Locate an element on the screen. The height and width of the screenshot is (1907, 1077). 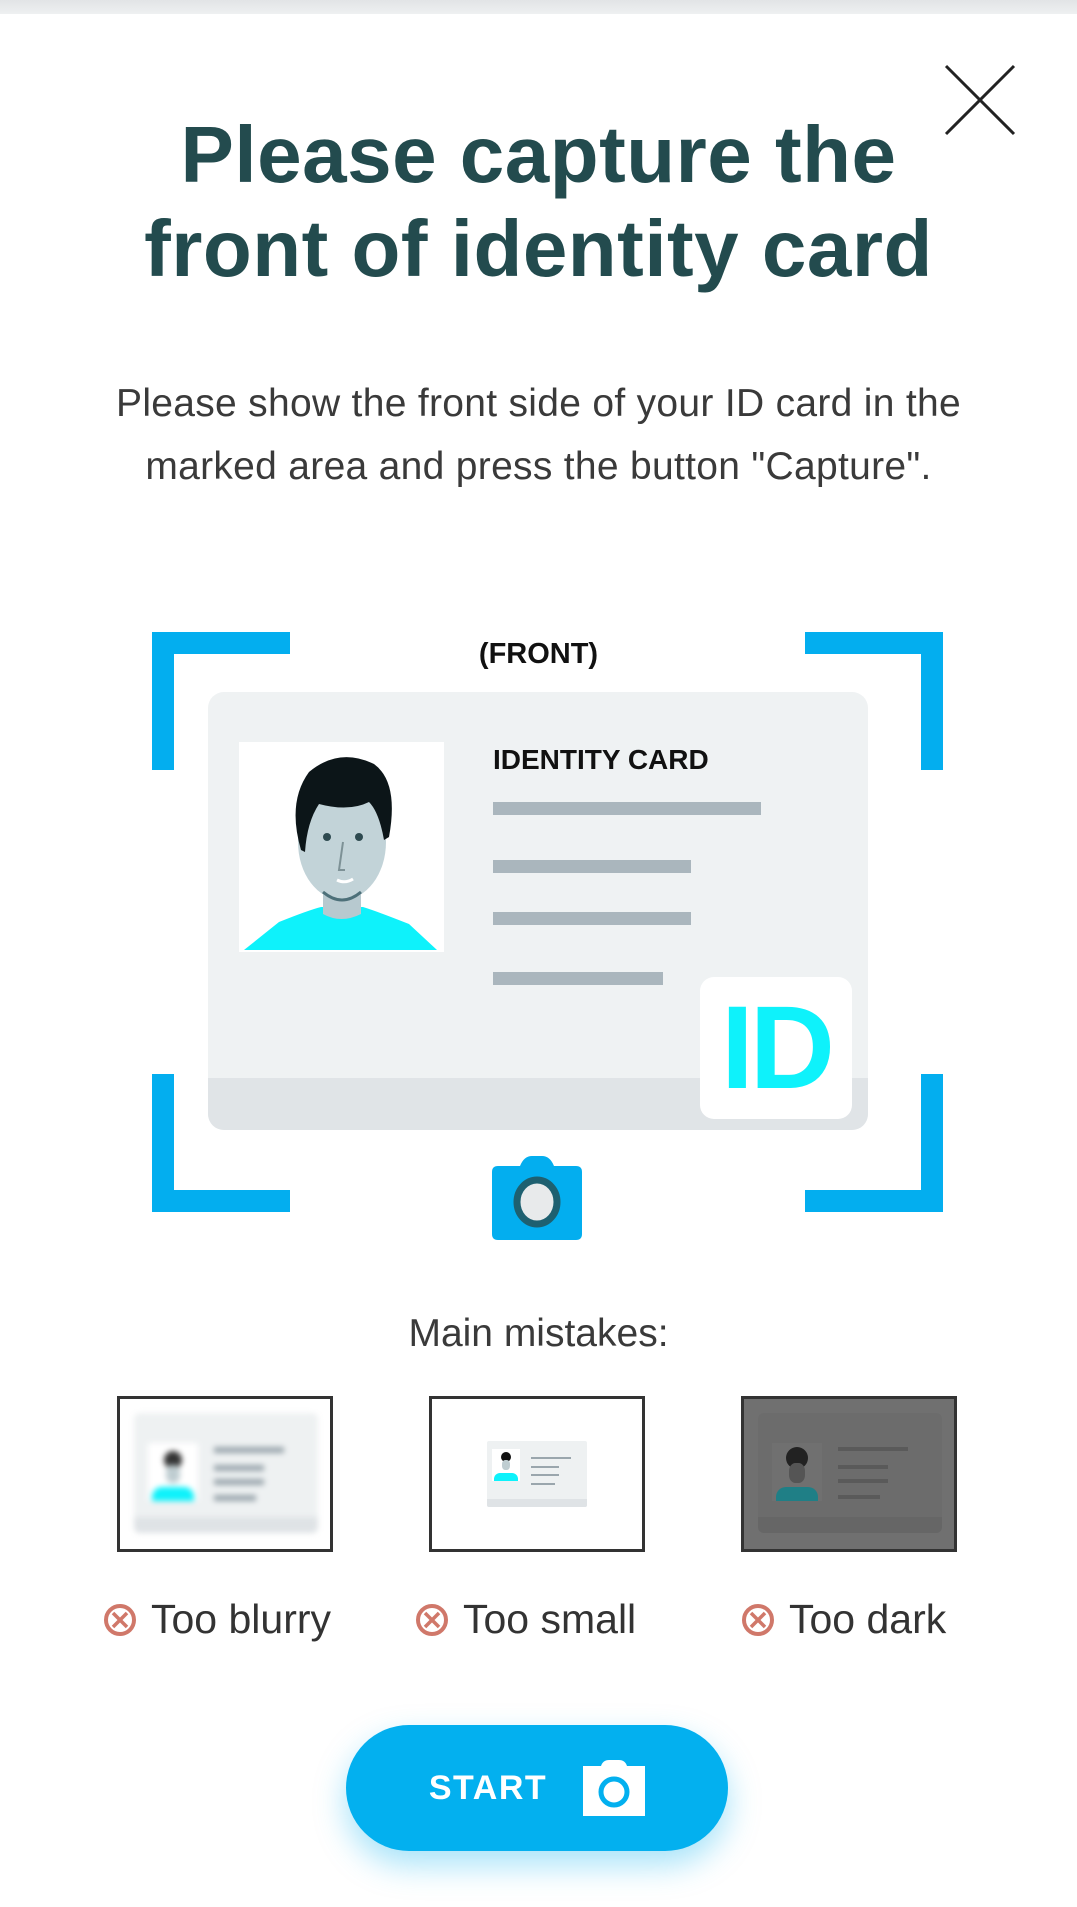
person-avatar-icon is located at coordinates (340, 853).